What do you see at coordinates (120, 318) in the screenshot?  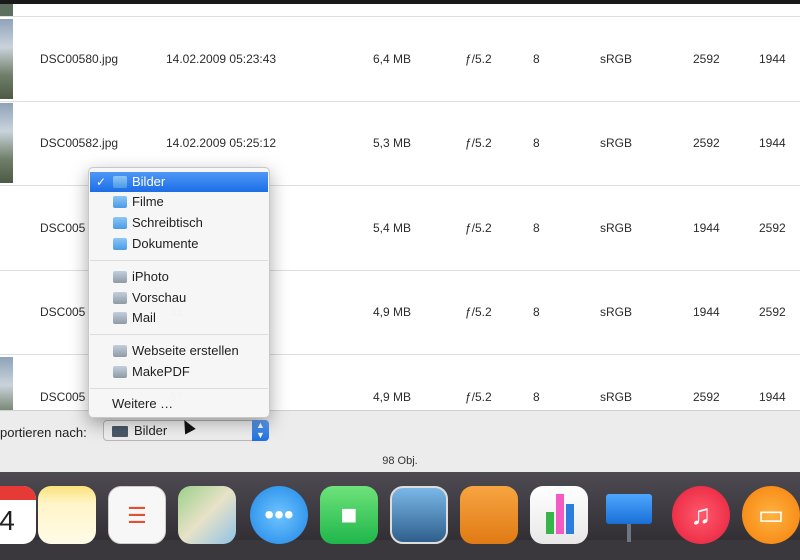 I see `mail-icon` at bounding box center [120, 318].